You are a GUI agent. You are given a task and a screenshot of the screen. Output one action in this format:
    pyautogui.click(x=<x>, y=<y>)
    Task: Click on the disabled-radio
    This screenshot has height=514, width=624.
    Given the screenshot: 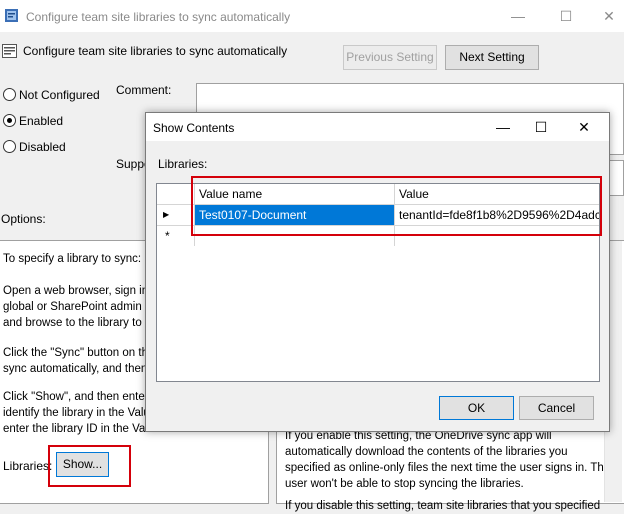 What is the action you would take?
    pyautogui.click(x=9, y=146)
    